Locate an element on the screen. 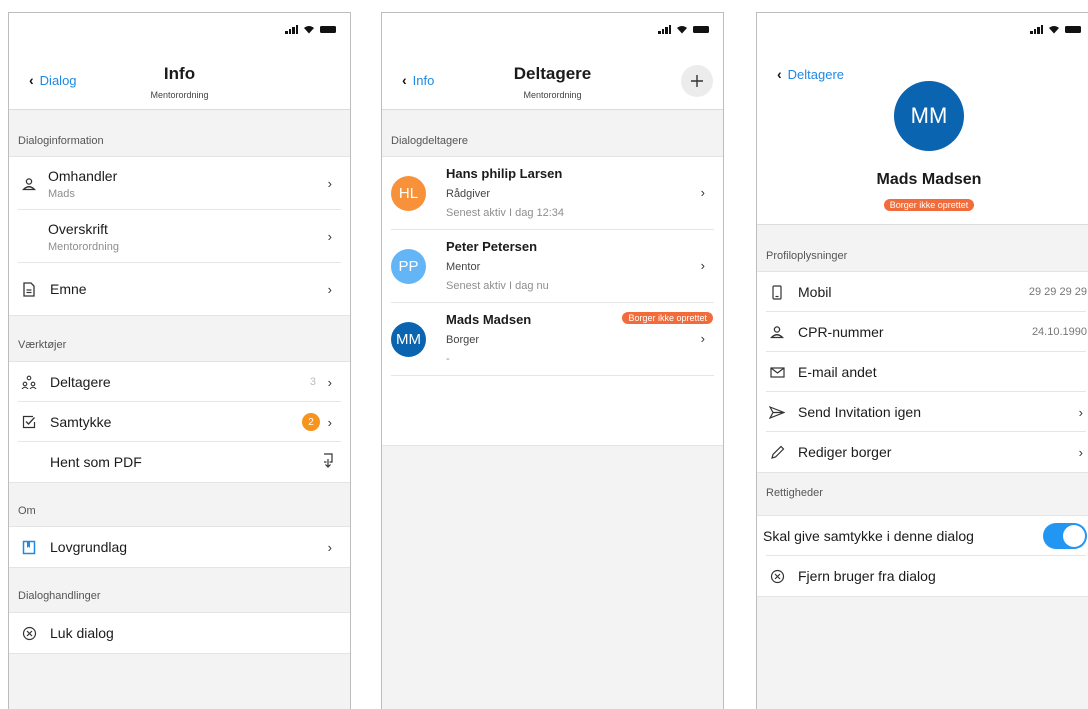 The width and height of the screenshot is (1088, 709). luk-dialog-row: Luk dialog is located at coordinates (179, 633).